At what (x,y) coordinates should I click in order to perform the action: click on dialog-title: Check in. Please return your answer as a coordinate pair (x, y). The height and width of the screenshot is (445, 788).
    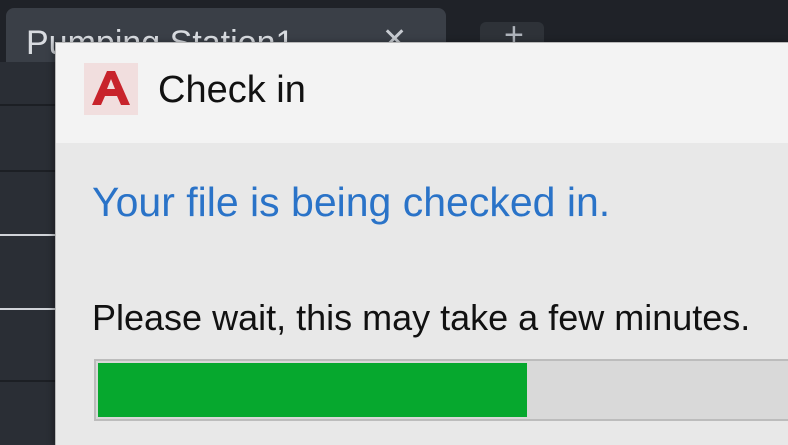
    Looking at the image, I should click on (232, 90).